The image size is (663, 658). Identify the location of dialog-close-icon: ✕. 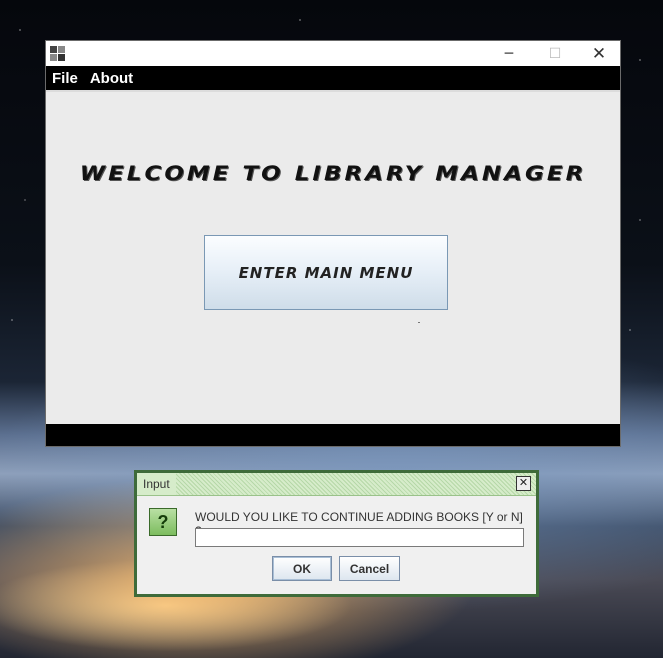
(523, 483).